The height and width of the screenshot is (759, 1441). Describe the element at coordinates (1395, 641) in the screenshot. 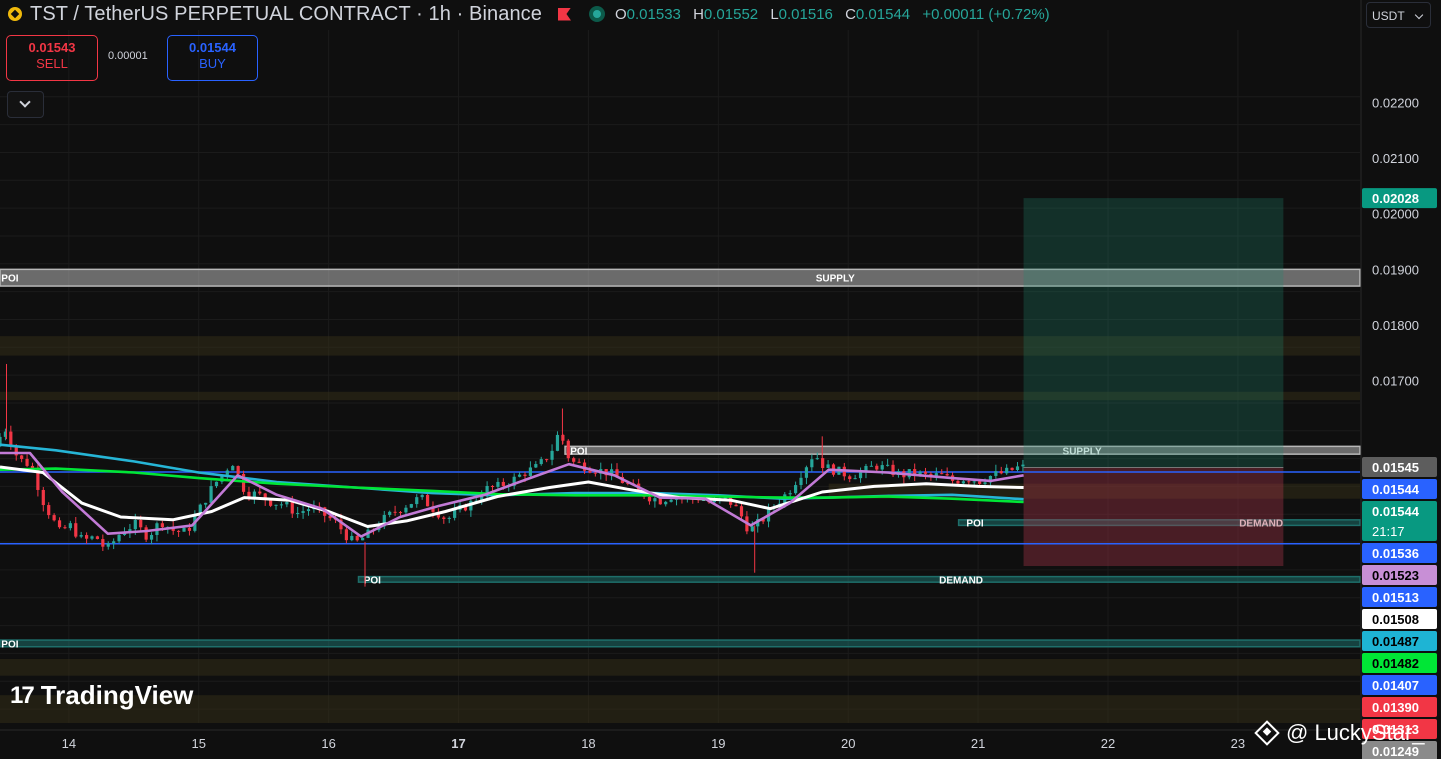

I see `price-label-text: 0.01487` at that location.